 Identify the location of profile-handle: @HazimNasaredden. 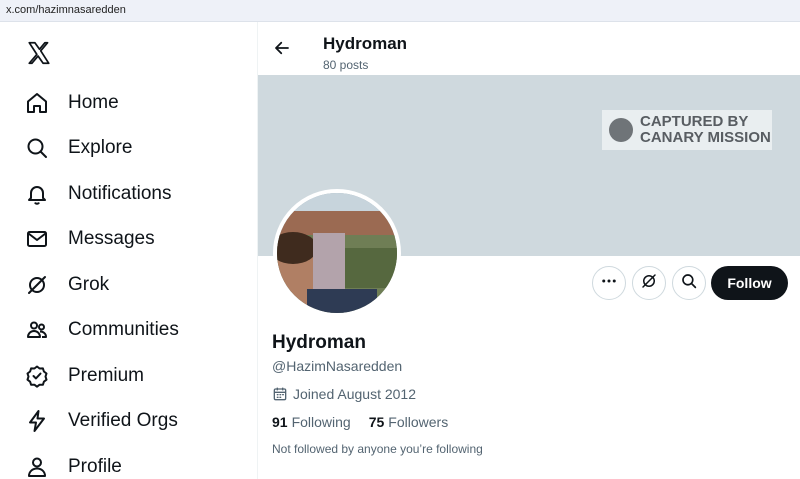
(337, 366).